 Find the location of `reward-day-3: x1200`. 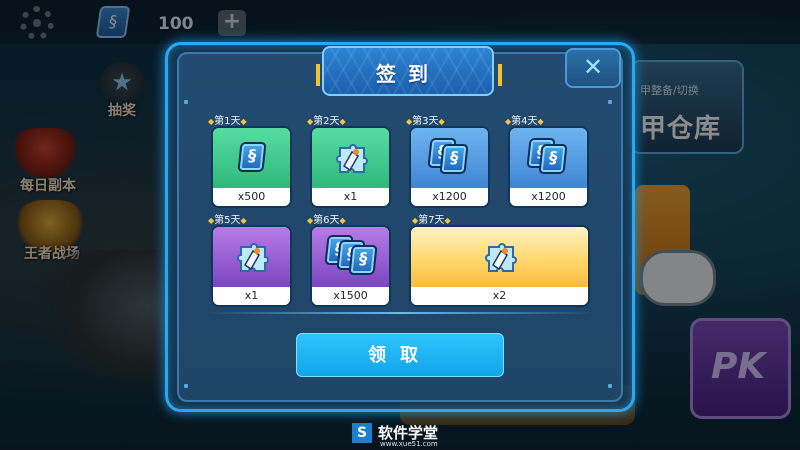

reward-day-3: x1200 is located at coordinates (449, 167).